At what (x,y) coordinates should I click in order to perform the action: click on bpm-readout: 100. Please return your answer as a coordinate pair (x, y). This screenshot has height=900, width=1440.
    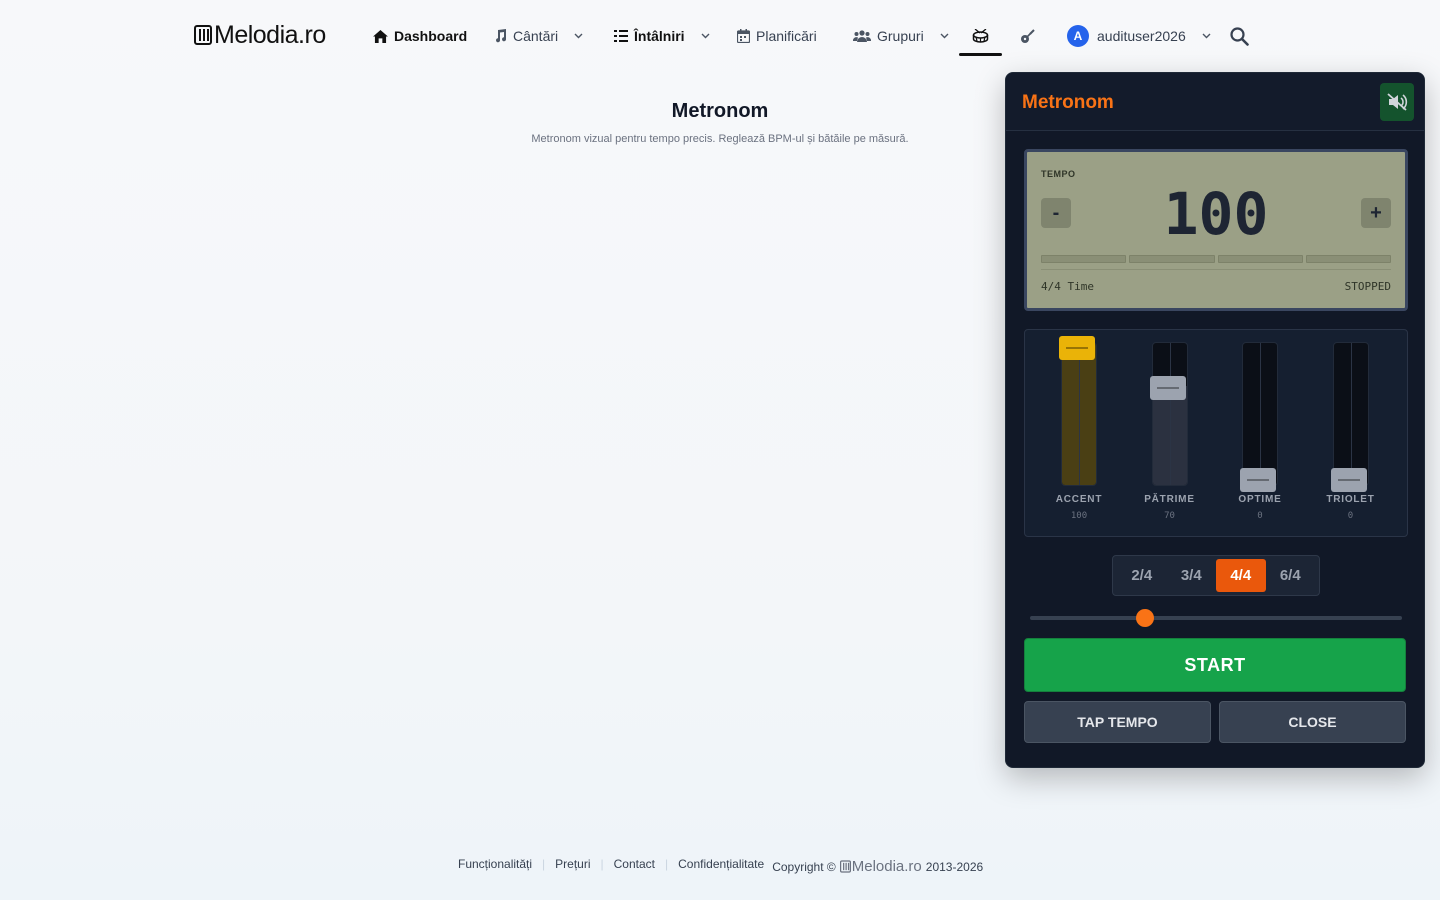
    Looking at the image, I should click on (1216, 214).